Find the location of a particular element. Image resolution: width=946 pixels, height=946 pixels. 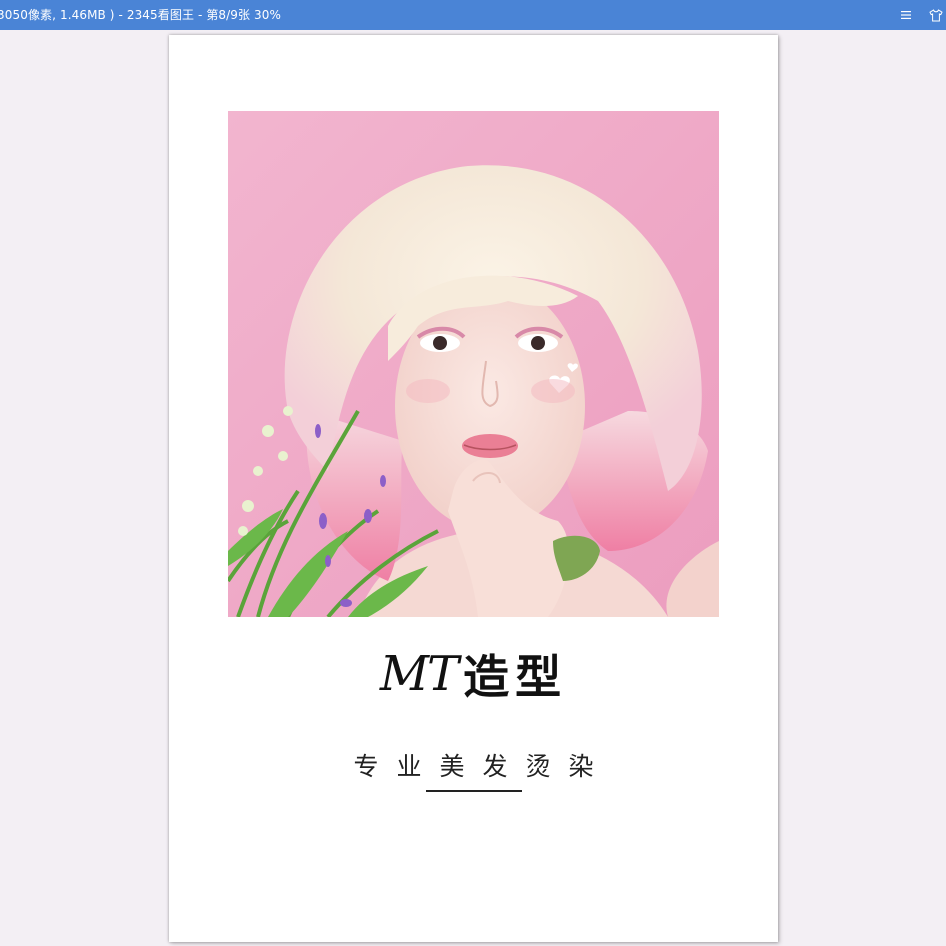

window-title: 3050像素, 1.46MB ) - 2345看图王 - 第8/9张 30% is located at coordinates (141, 15).